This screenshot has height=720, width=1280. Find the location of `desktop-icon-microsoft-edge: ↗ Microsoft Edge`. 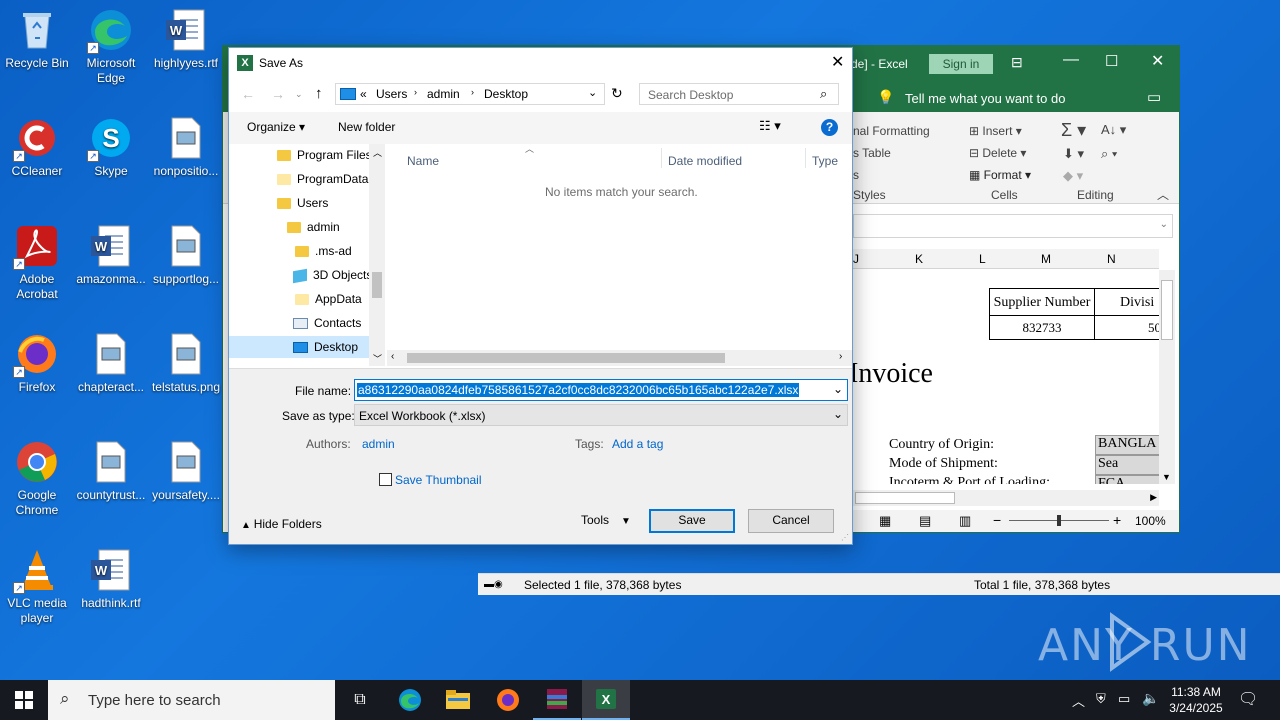

desktop-icon-microsoft-edge: ↗ Microsoft Edge is located at coordinates (111, 47).